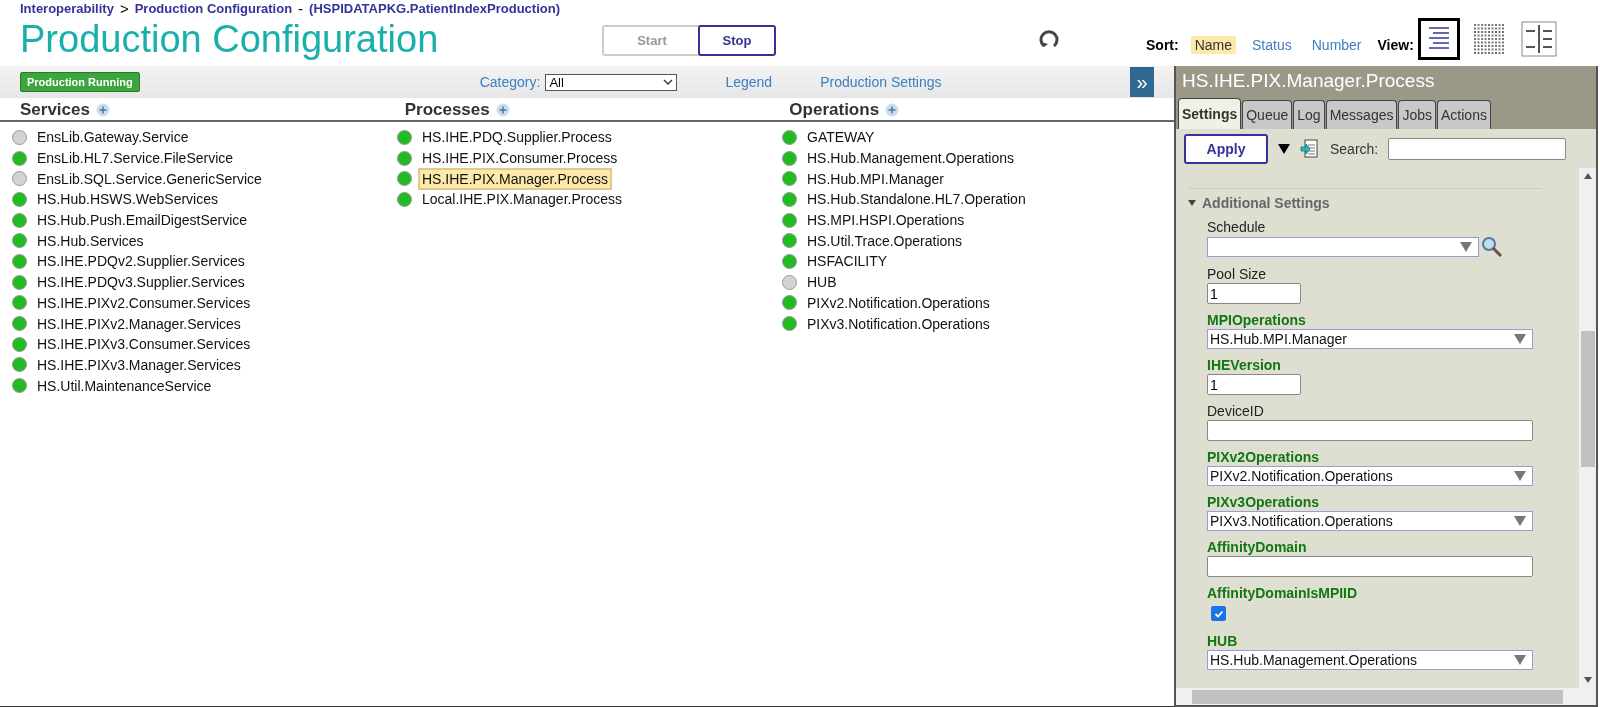 Image resolution: width=1600 pixels, height=707 pixels. Describe the element at coordinates (1049, 39) in the screenshot. I see `refresh-icon` at that location.